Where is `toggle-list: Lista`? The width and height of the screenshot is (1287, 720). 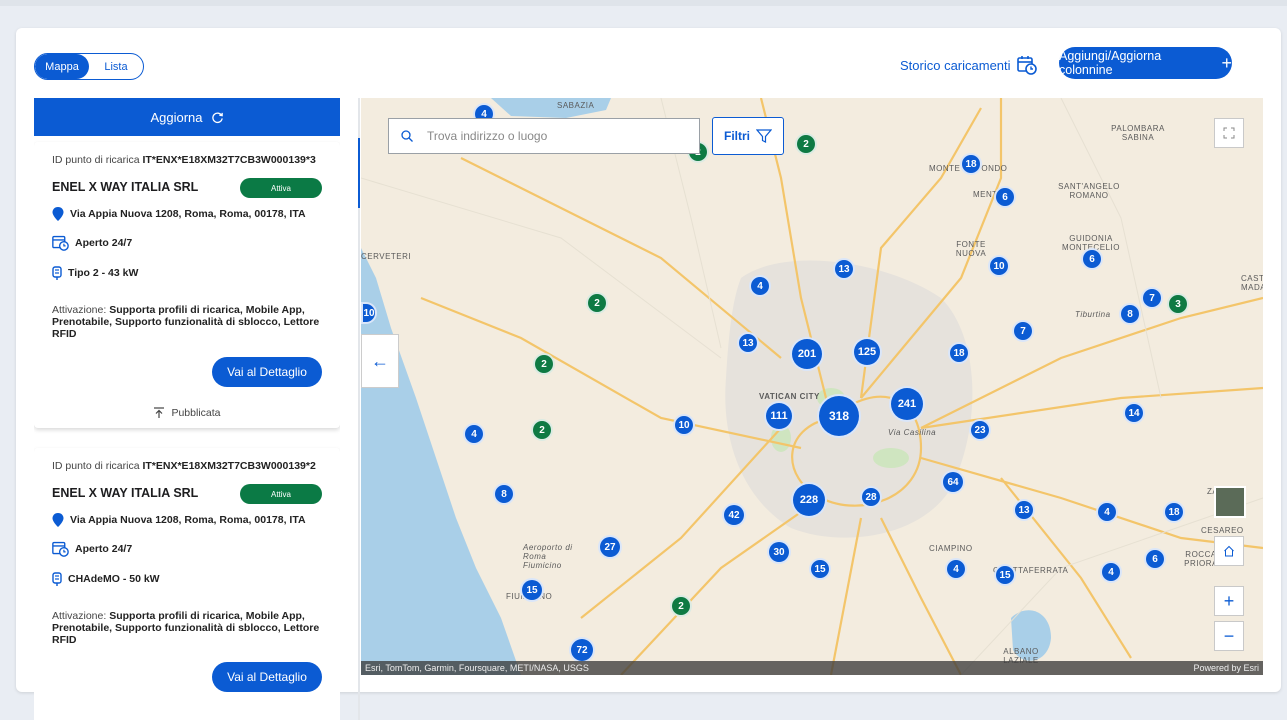
toggle-list: Lista is located at coordinates (116, 66).